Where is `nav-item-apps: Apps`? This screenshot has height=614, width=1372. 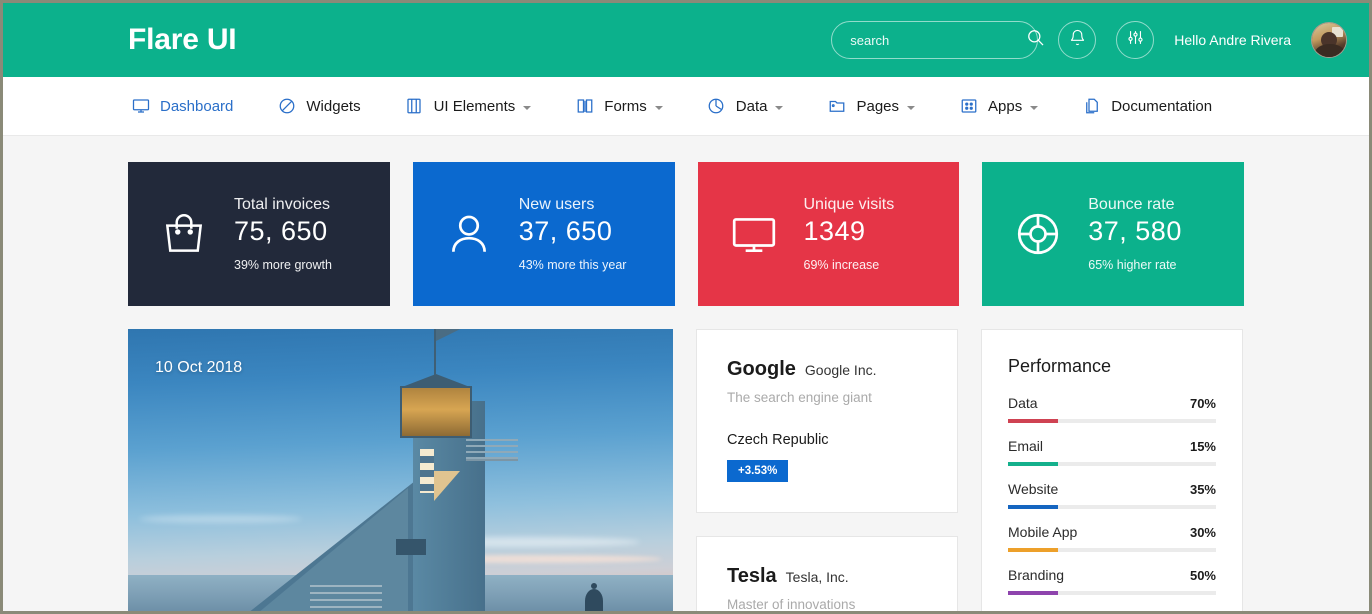 nav-item-apps: Apps is located at coordinates (999, 106).